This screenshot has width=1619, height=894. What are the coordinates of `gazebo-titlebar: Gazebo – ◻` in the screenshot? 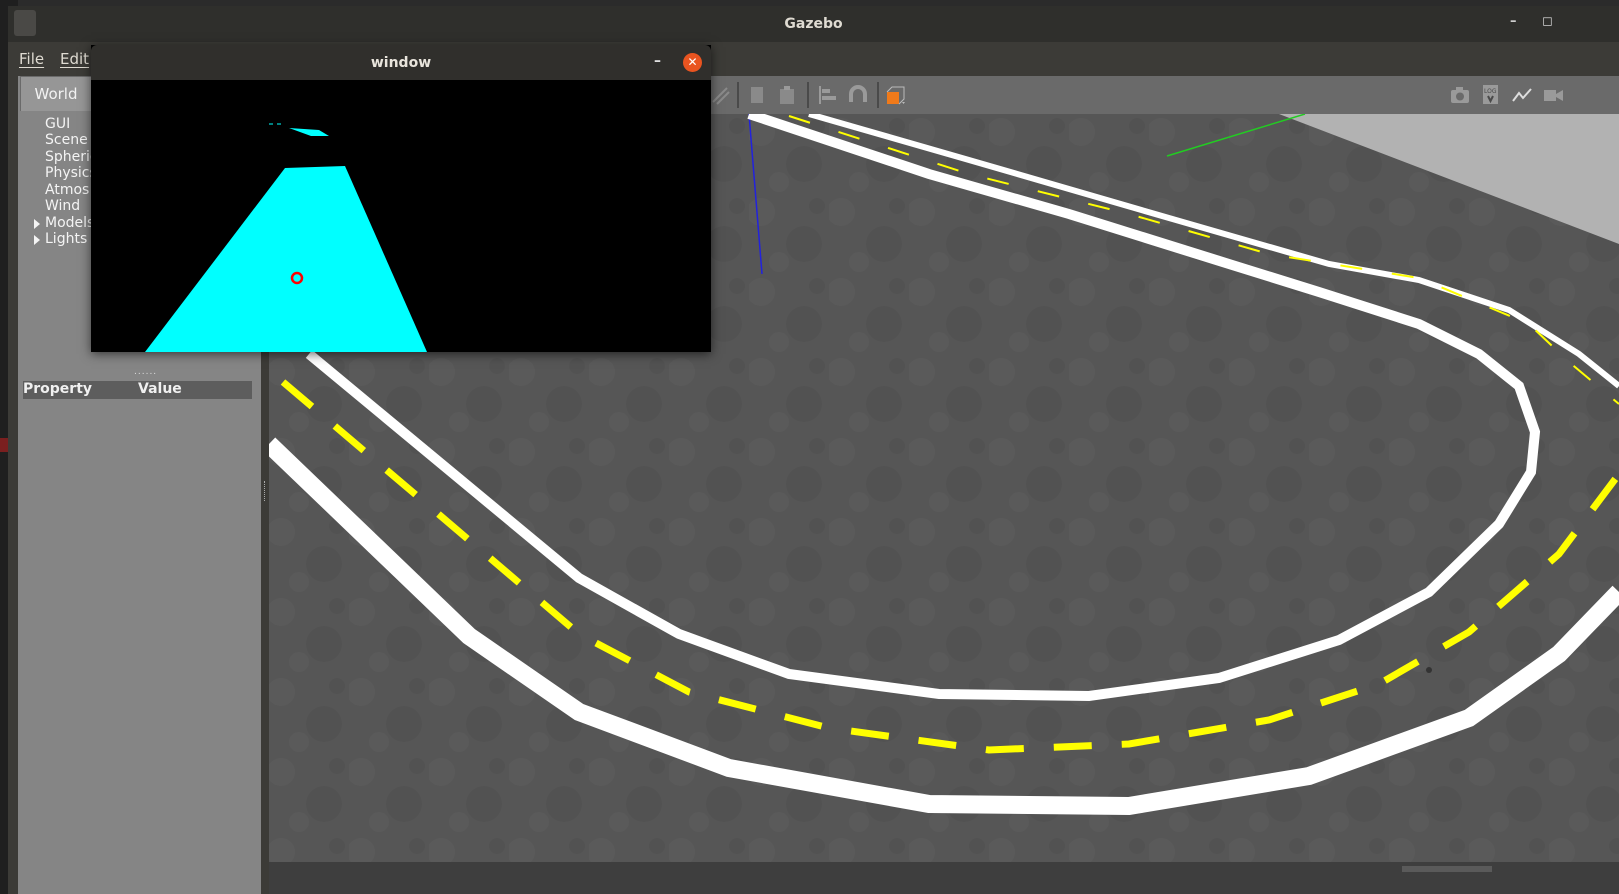 It's located at (813, 24).